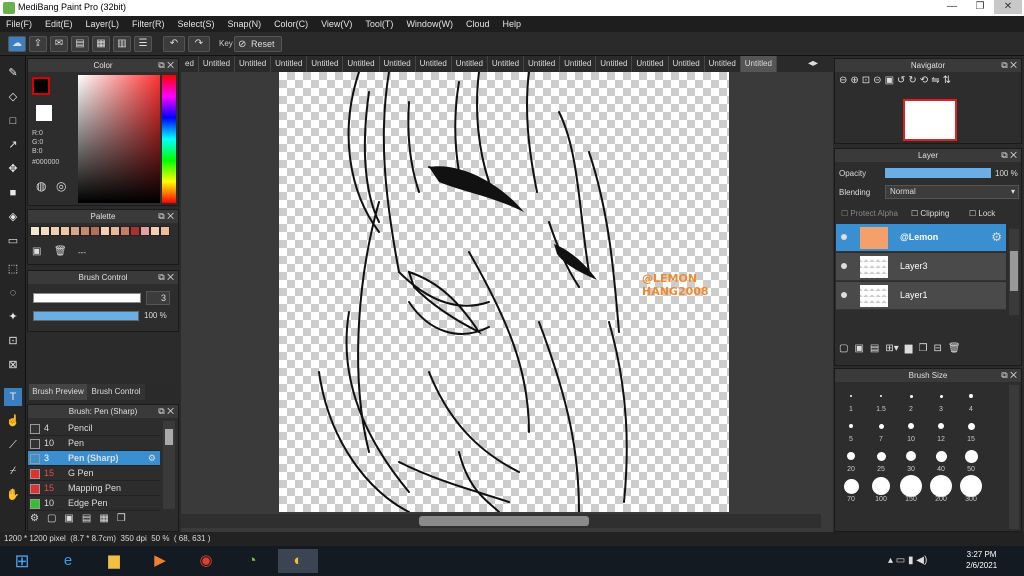  Describe the element at coordinates (866, 80) in the screenshot. I see `fit-icon: ⊡` at that location.